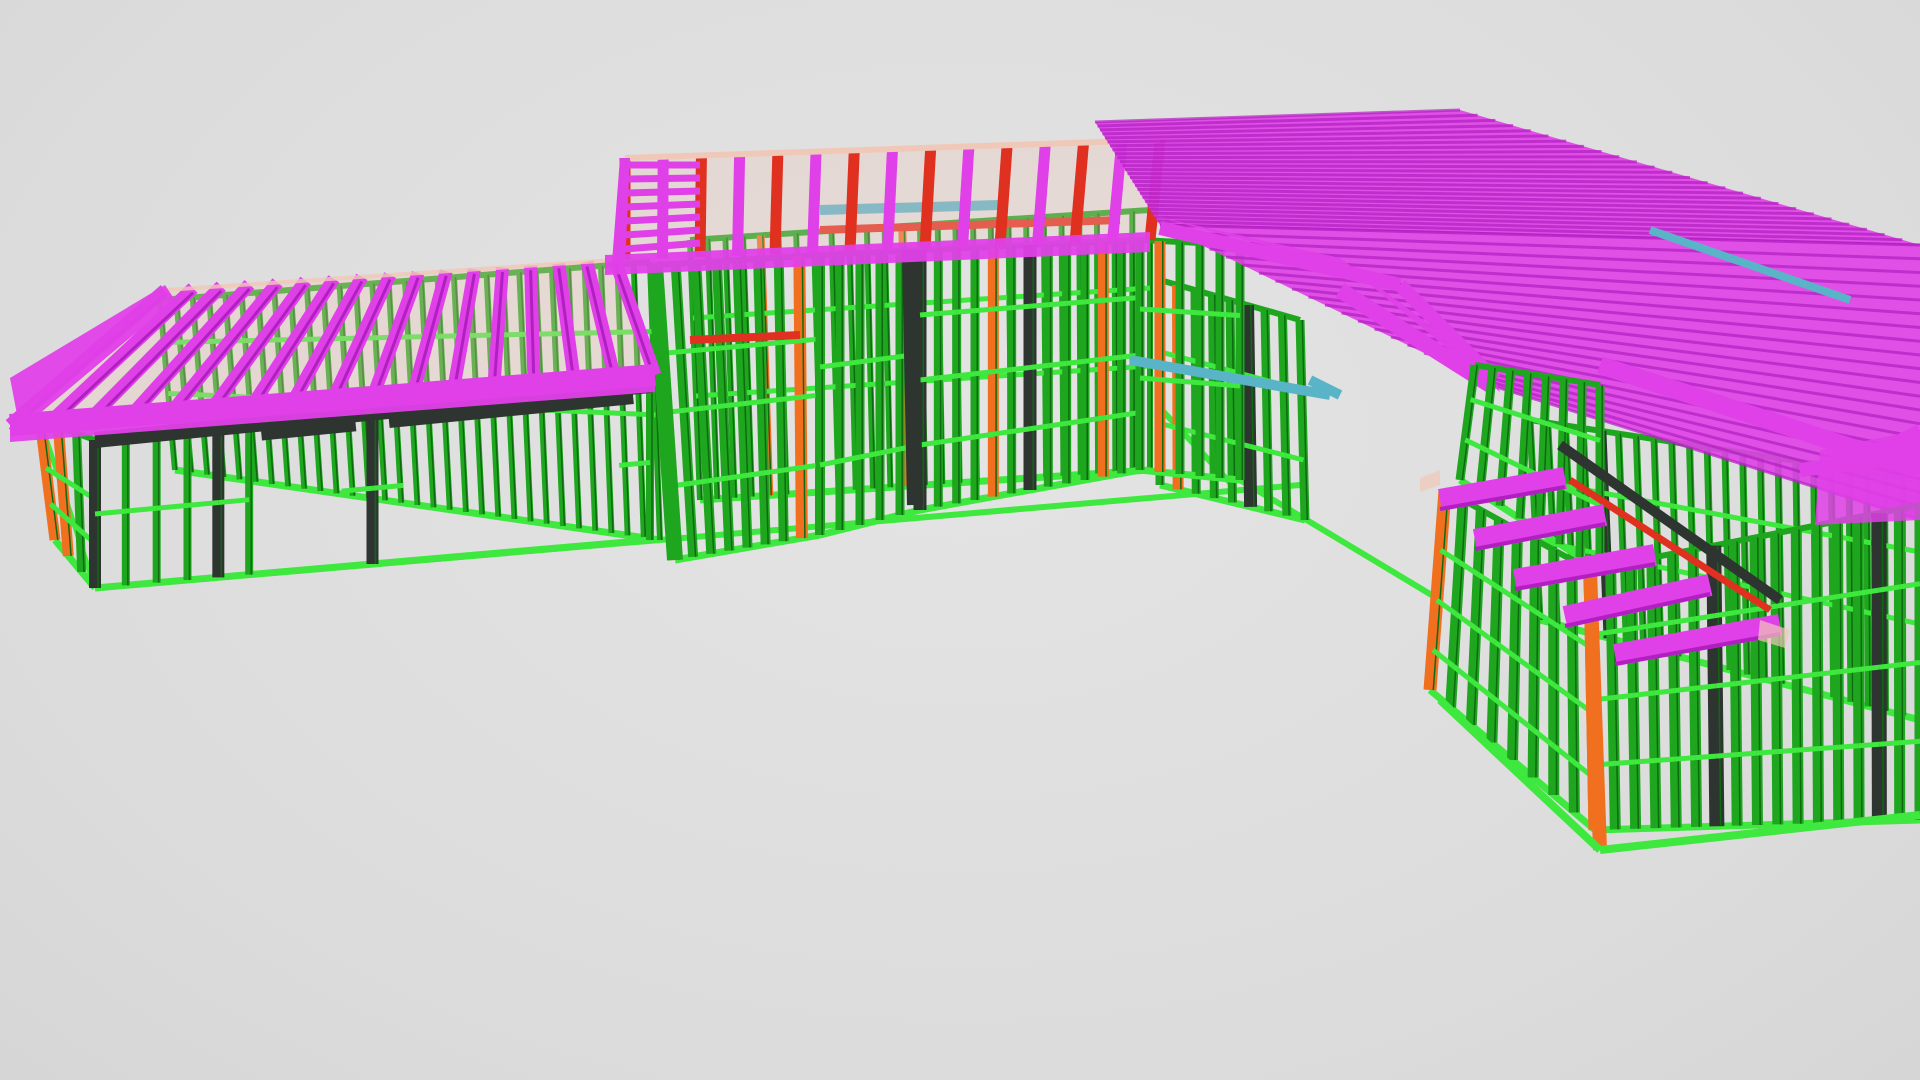  I want to click on center-roof-truss, so click(739, 205).